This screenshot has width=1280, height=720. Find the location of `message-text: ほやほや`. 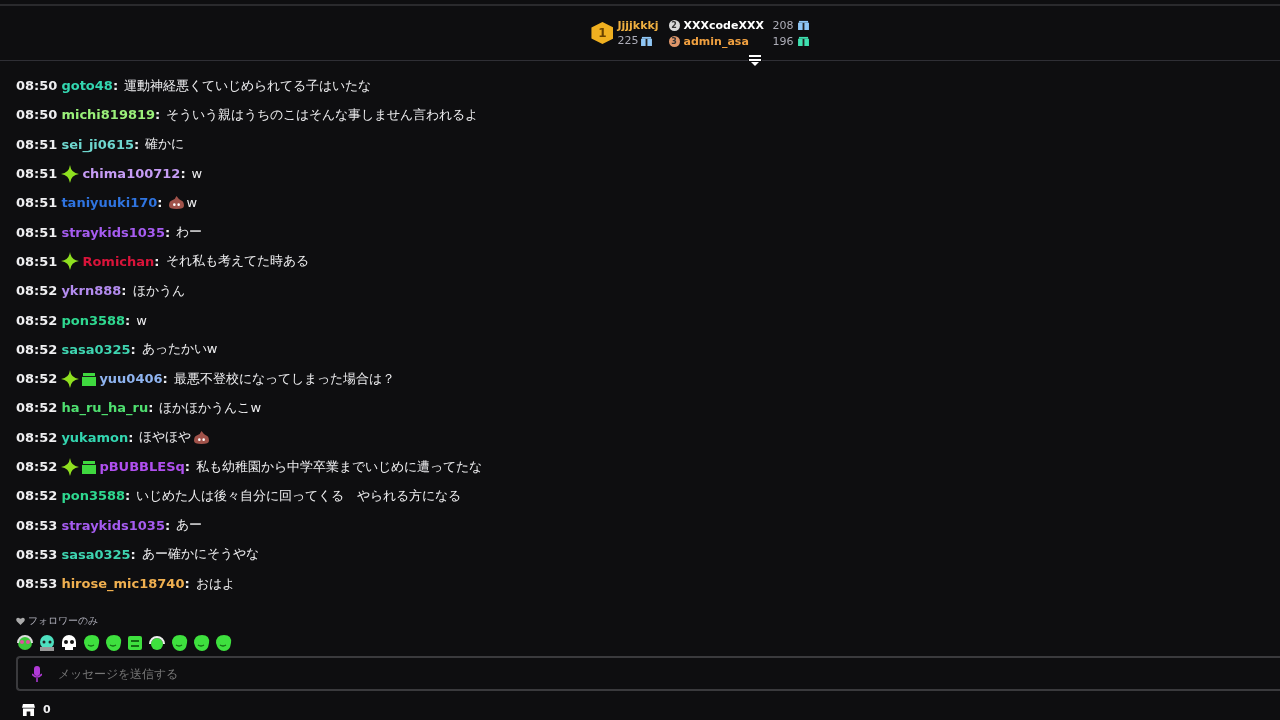

message-text: ほやほや is located at coordinates (165, 437).